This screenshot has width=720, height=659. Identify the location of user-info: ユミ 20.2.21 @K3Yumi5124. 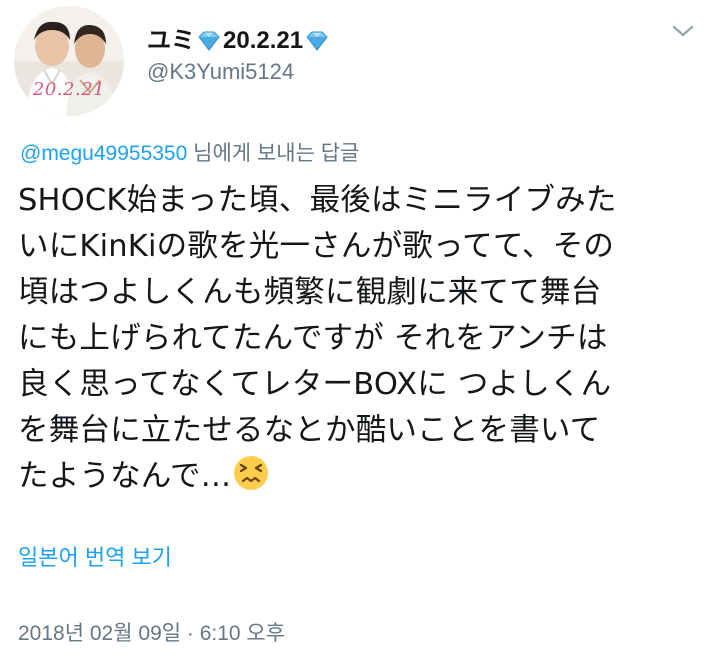
(238, 56).